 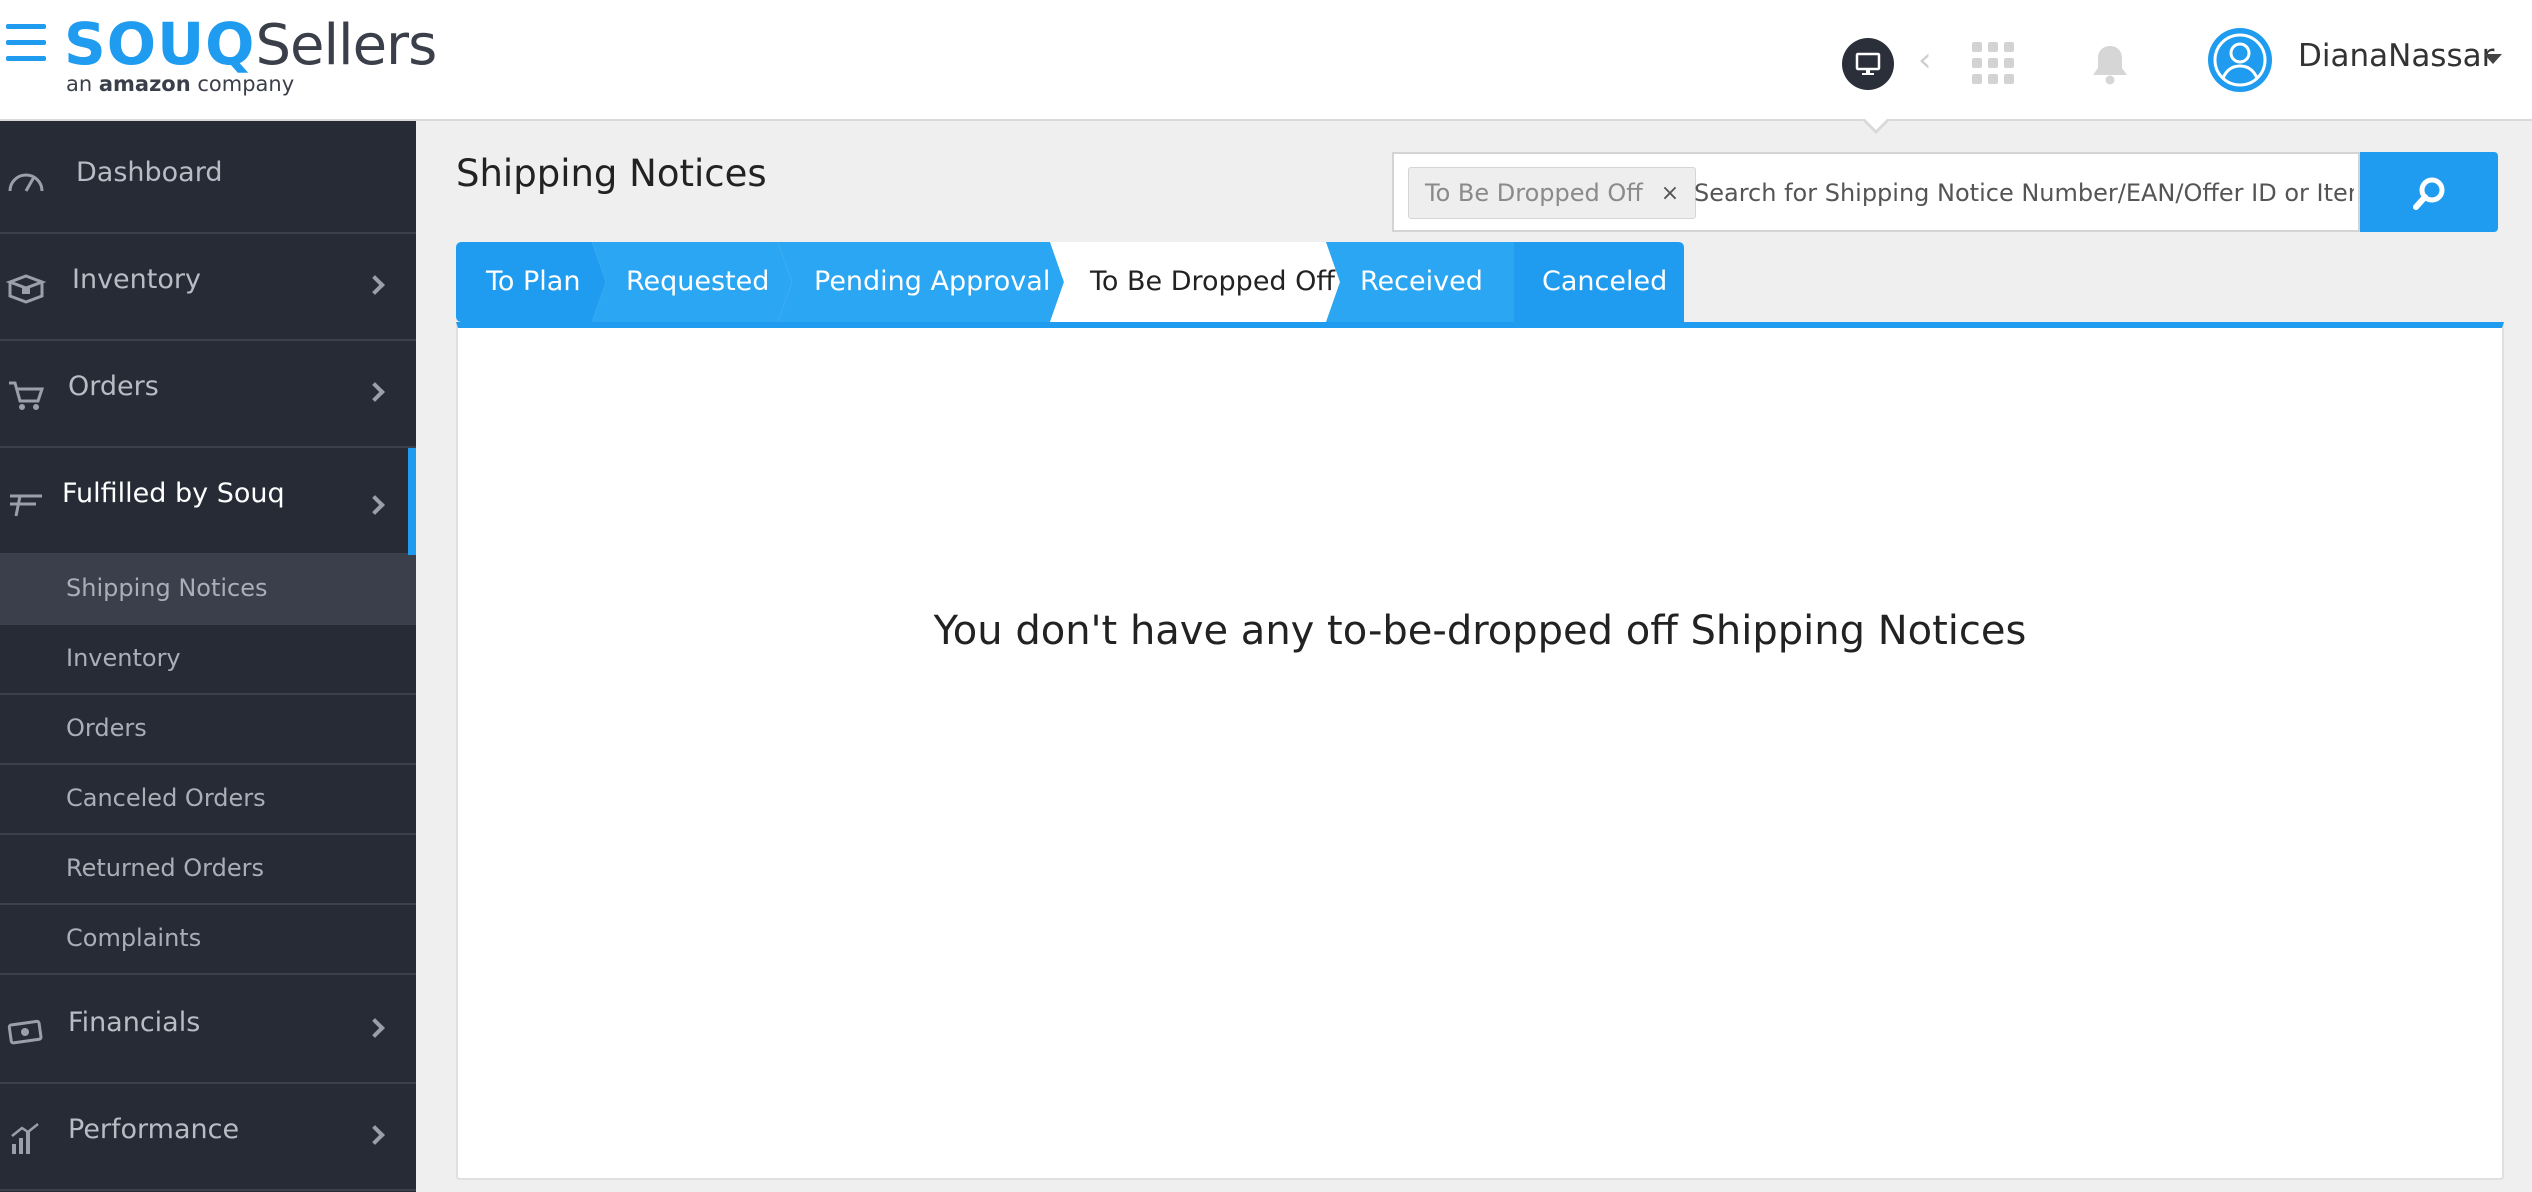 What do you see at coordinates (26, 182) in the screenshot?
I see `gauge-icon` at bounding box center [26, 182].